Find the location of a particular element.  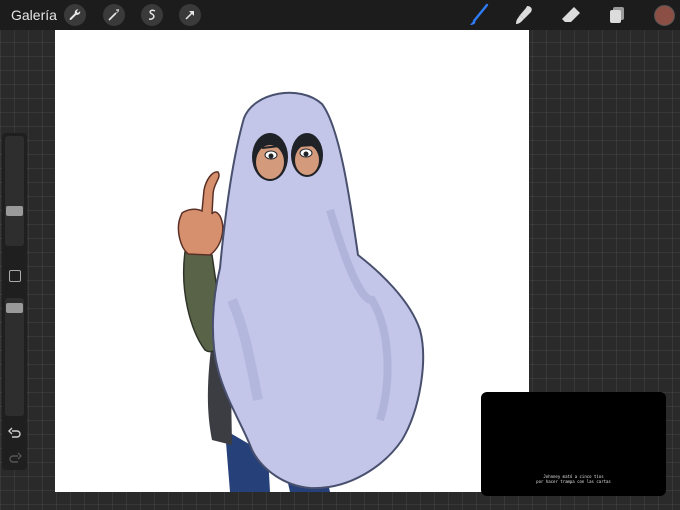

selection-button is located at coordinates (152, 15).